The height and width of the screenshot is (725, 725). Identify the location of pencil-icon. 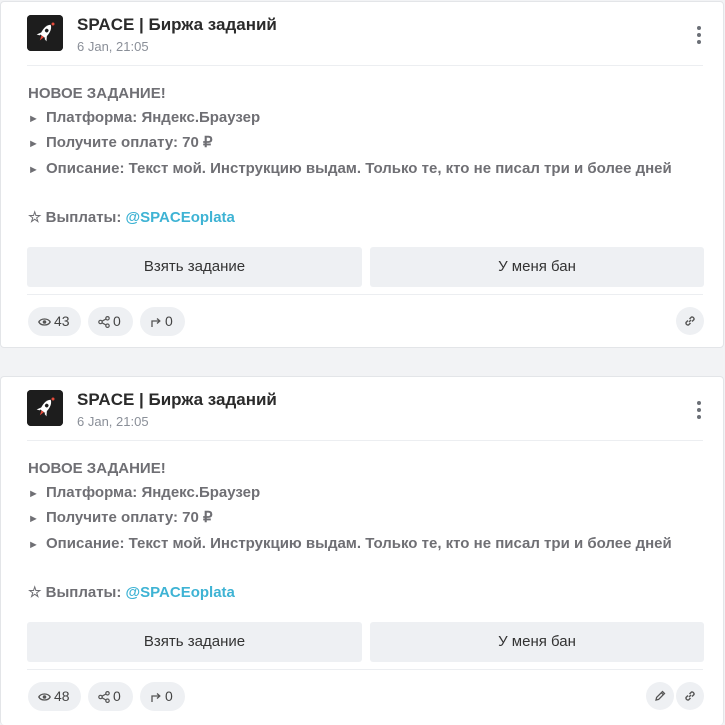
(660, 695).